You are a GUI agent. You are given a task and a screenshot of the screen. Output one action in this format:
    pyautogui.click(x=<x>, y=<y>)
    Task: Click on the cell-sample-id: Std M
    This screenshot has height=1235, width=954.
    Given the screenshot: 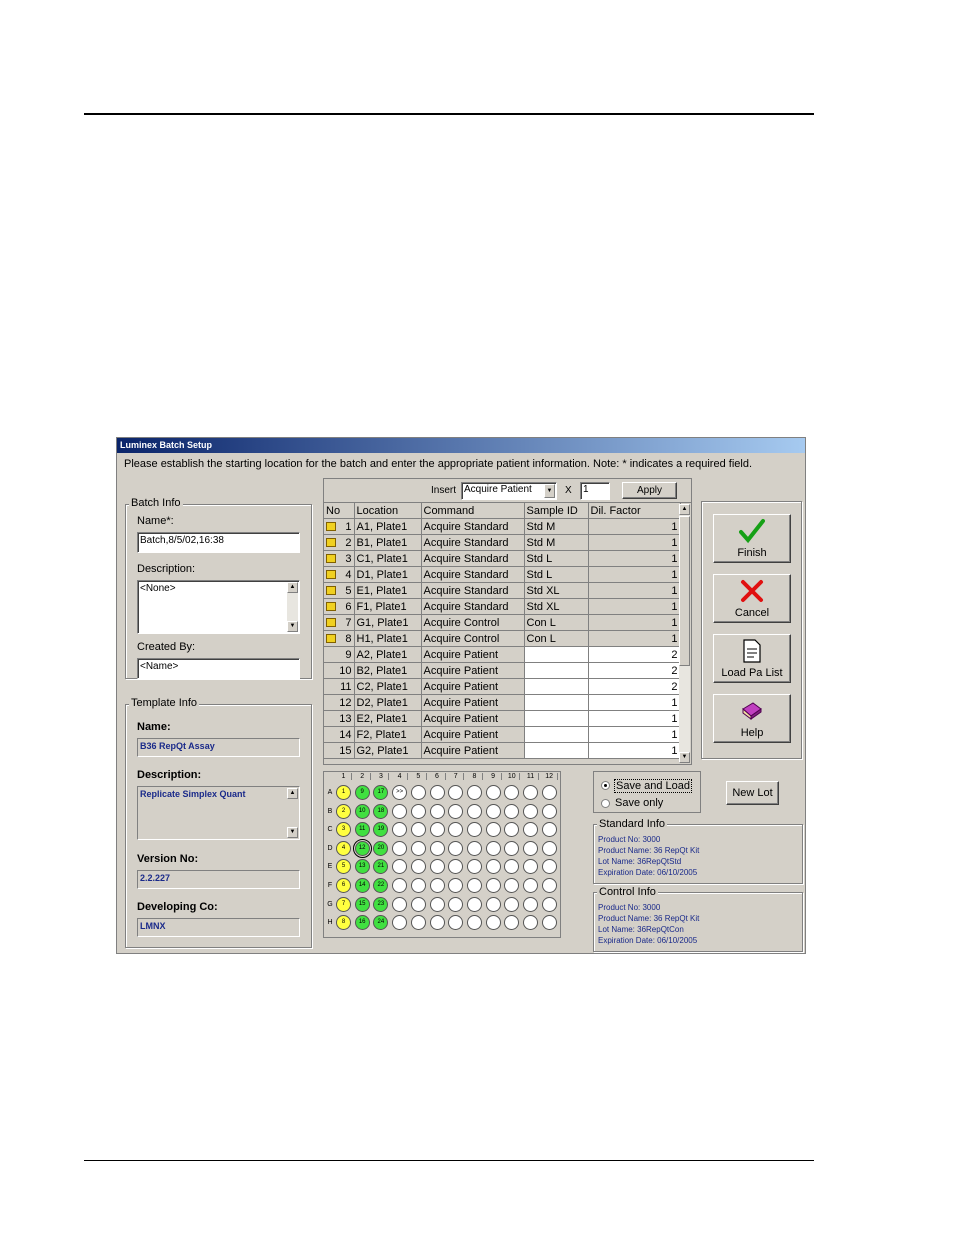 What is the action you would take?
    pyautogui.click(x=556, y=542)
    